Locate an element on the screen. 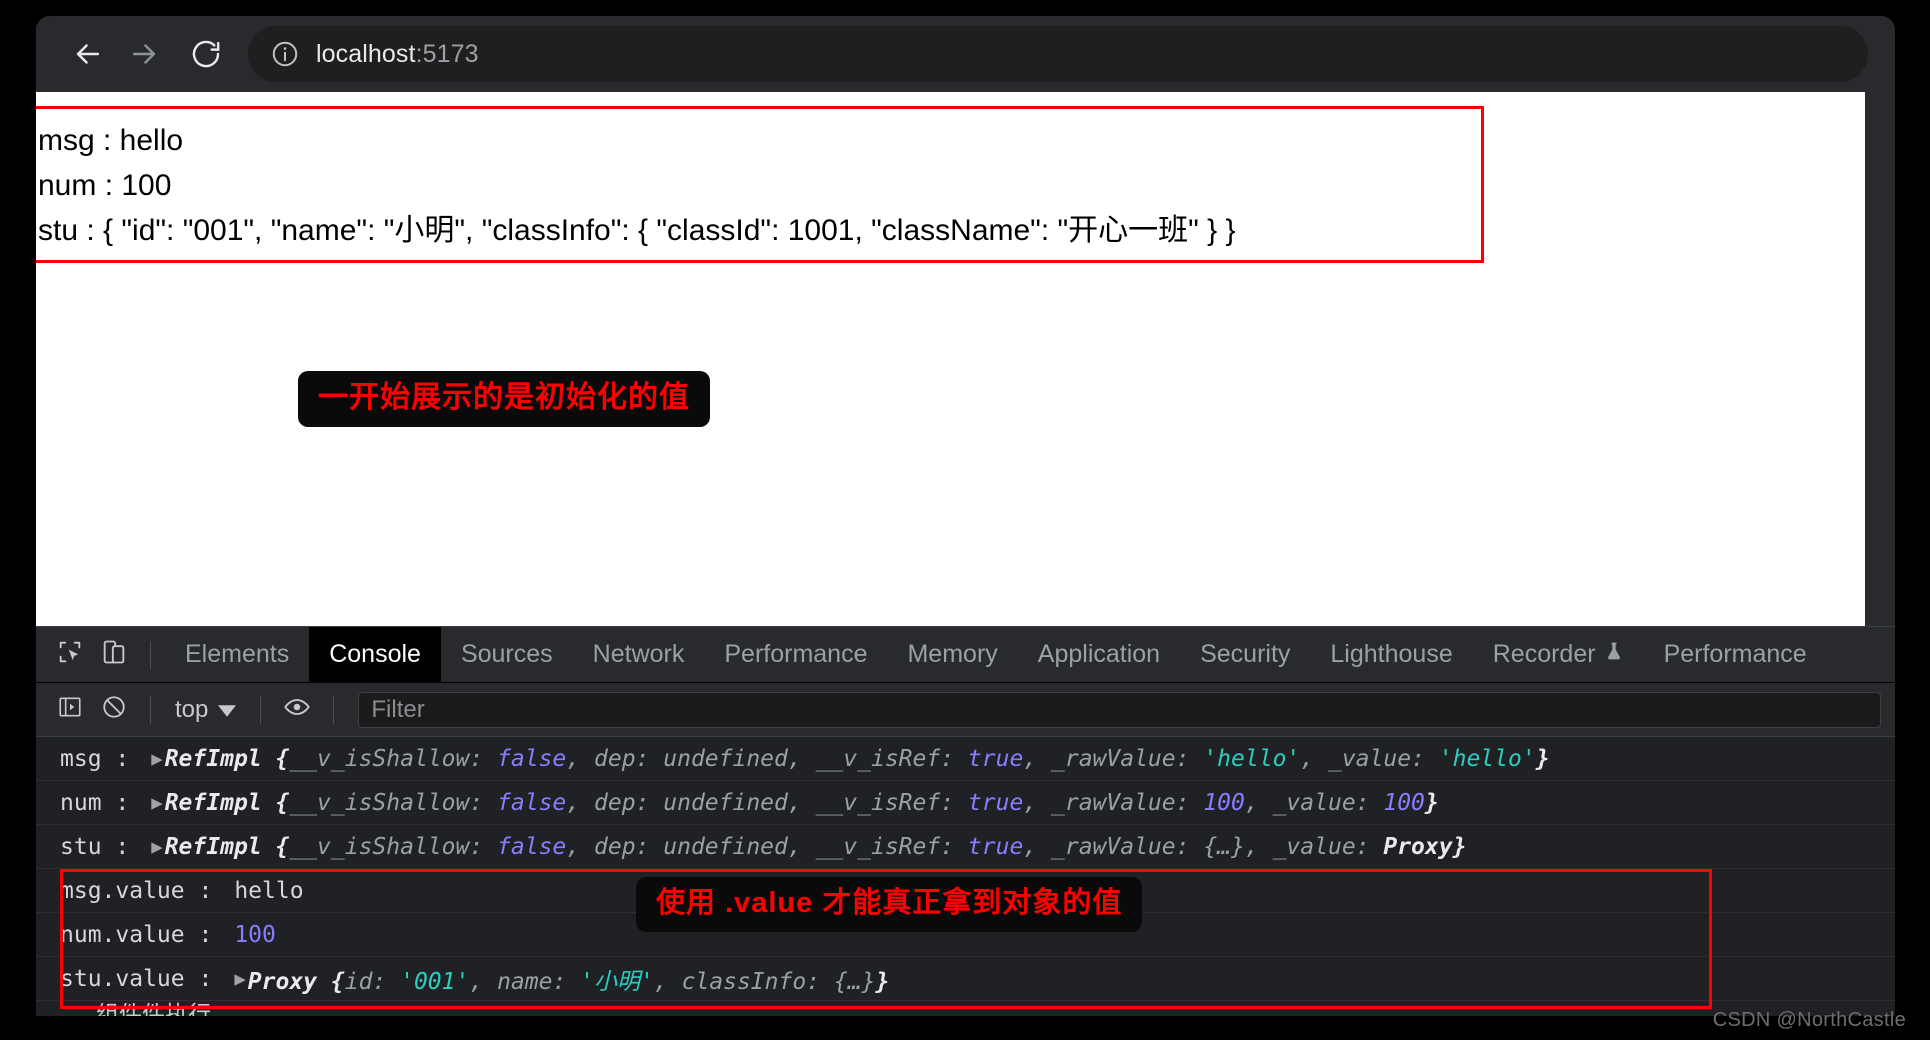 Image resolution: width=1930 pixels, height=1040 pixels. inspect-element-button is located at coordinates (70, 655).